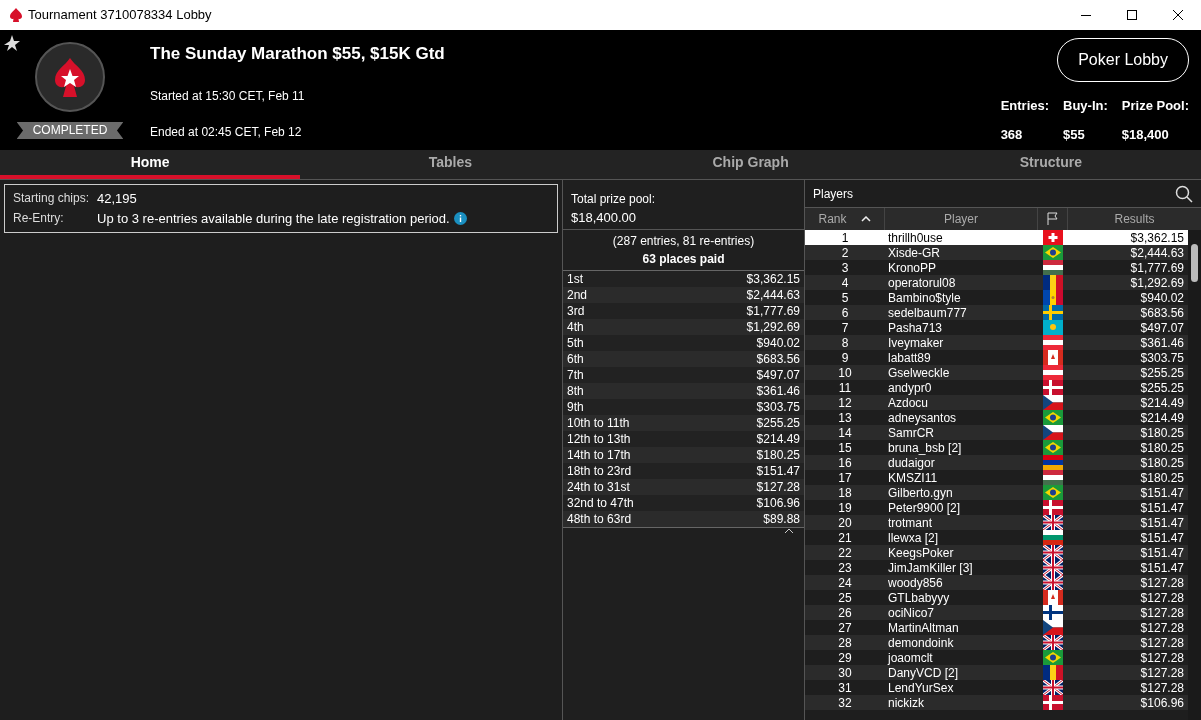 The image size is (1201, 720). I want to click on player-row: 14 SamrCR $180.25, so click(996, 432).